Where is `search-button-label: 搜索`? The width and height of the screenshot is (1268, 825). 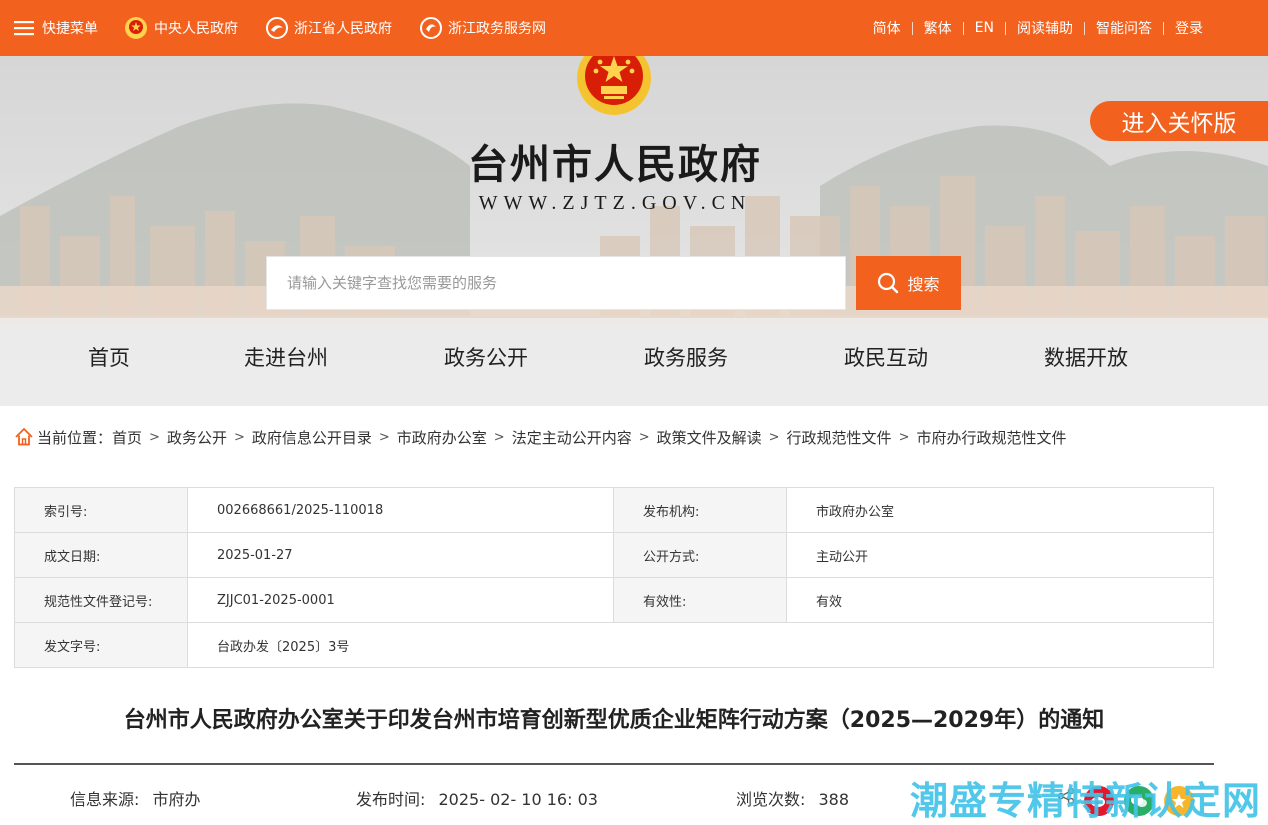 search-button-label: 搜索 is located at coordinates (923, 284).